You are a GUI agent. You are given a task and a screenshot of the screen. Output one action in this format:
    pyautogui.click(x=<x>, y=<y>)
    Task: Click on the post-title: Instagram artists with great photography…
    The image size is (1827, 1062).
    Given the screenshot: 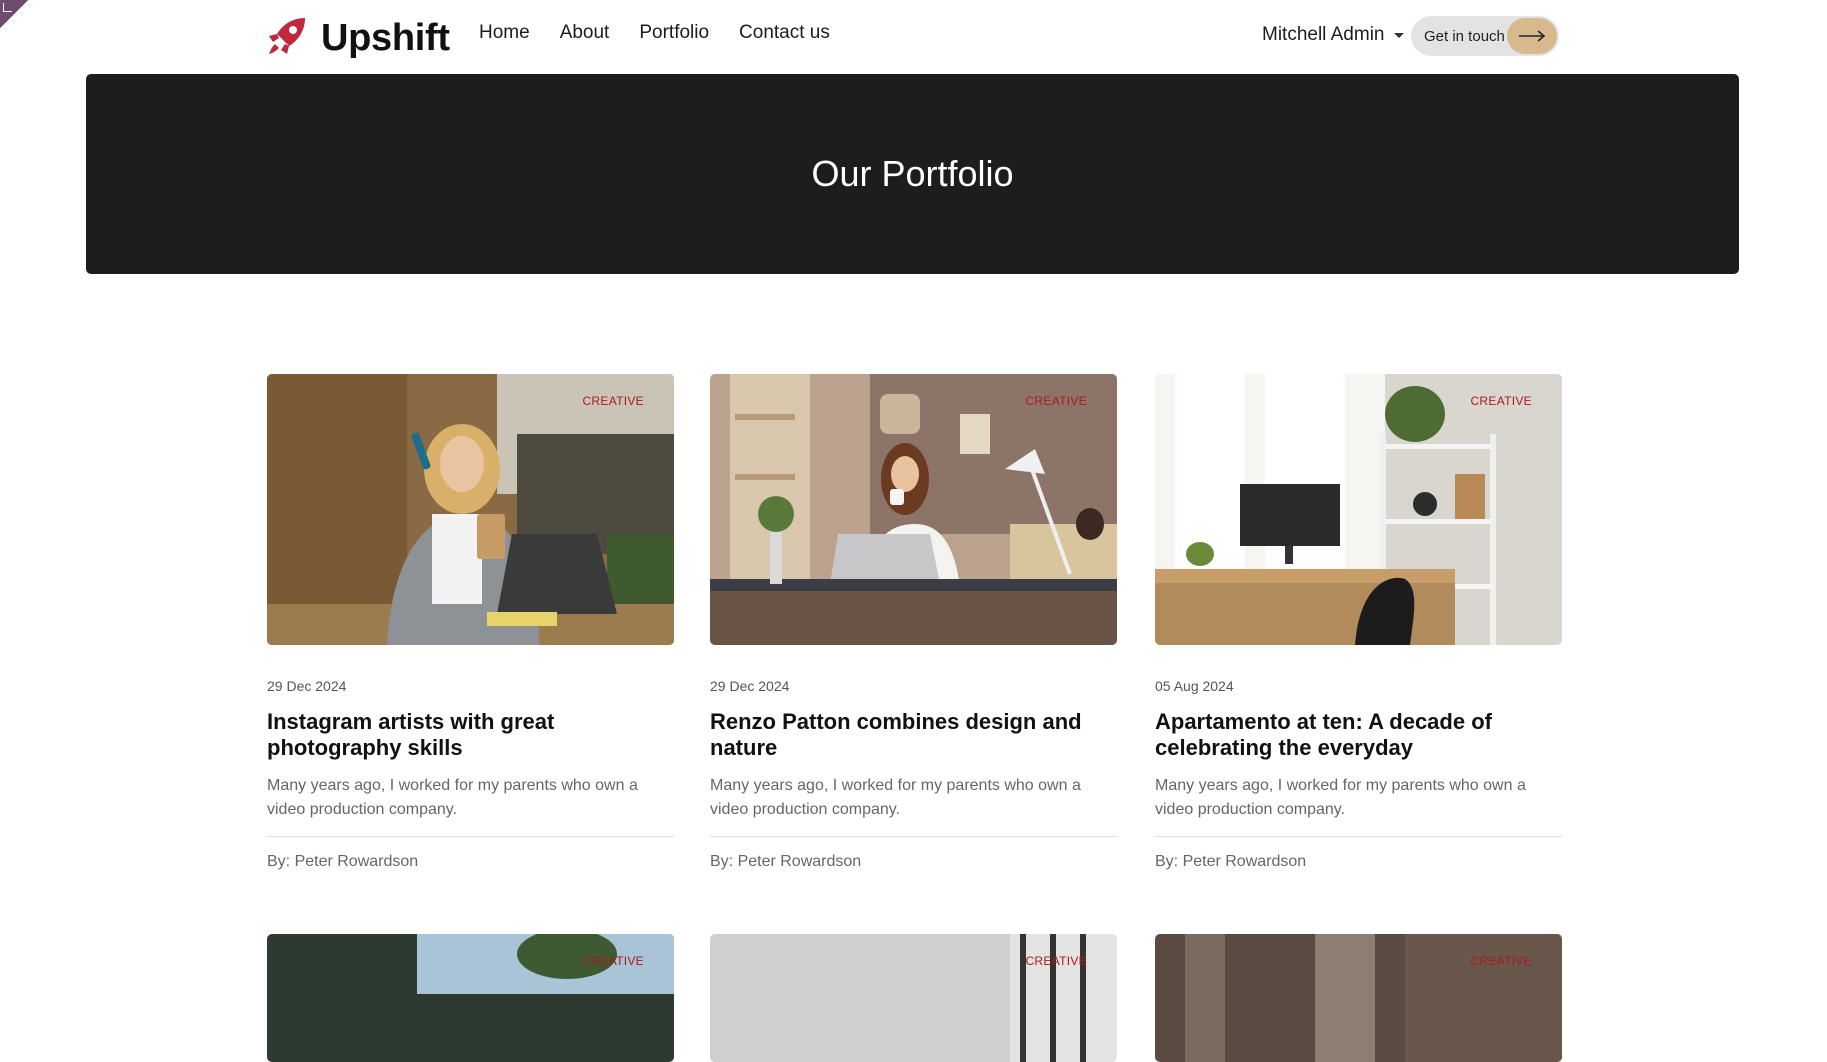 What is the action you would take?
    pyautogui.click(x=470, y=735)
    